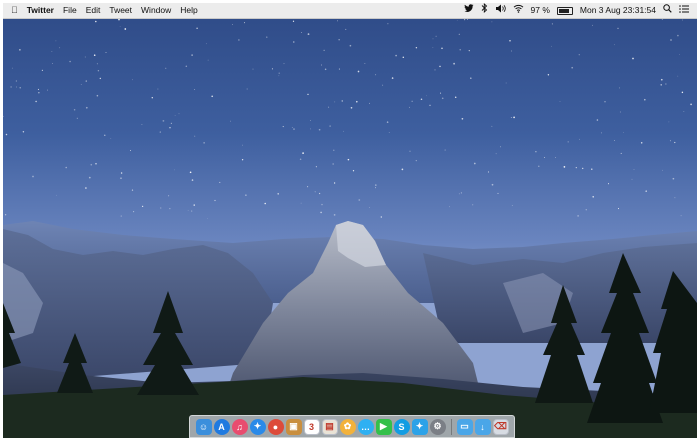 This screenshot has height=441, width=700. What do you see at coordinates (667, 10) in the screenshot?
I see `search-icon` at bounding box center [667, 10].